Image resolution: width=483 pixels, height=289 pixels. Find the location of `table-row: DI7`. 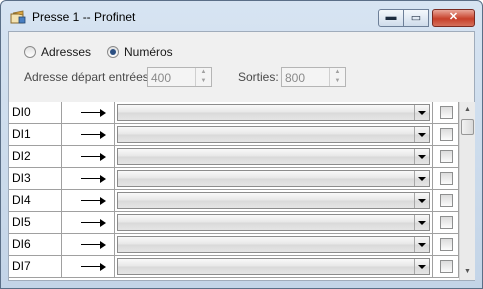

table-row: DI7 is located at coordinates (234, 267).